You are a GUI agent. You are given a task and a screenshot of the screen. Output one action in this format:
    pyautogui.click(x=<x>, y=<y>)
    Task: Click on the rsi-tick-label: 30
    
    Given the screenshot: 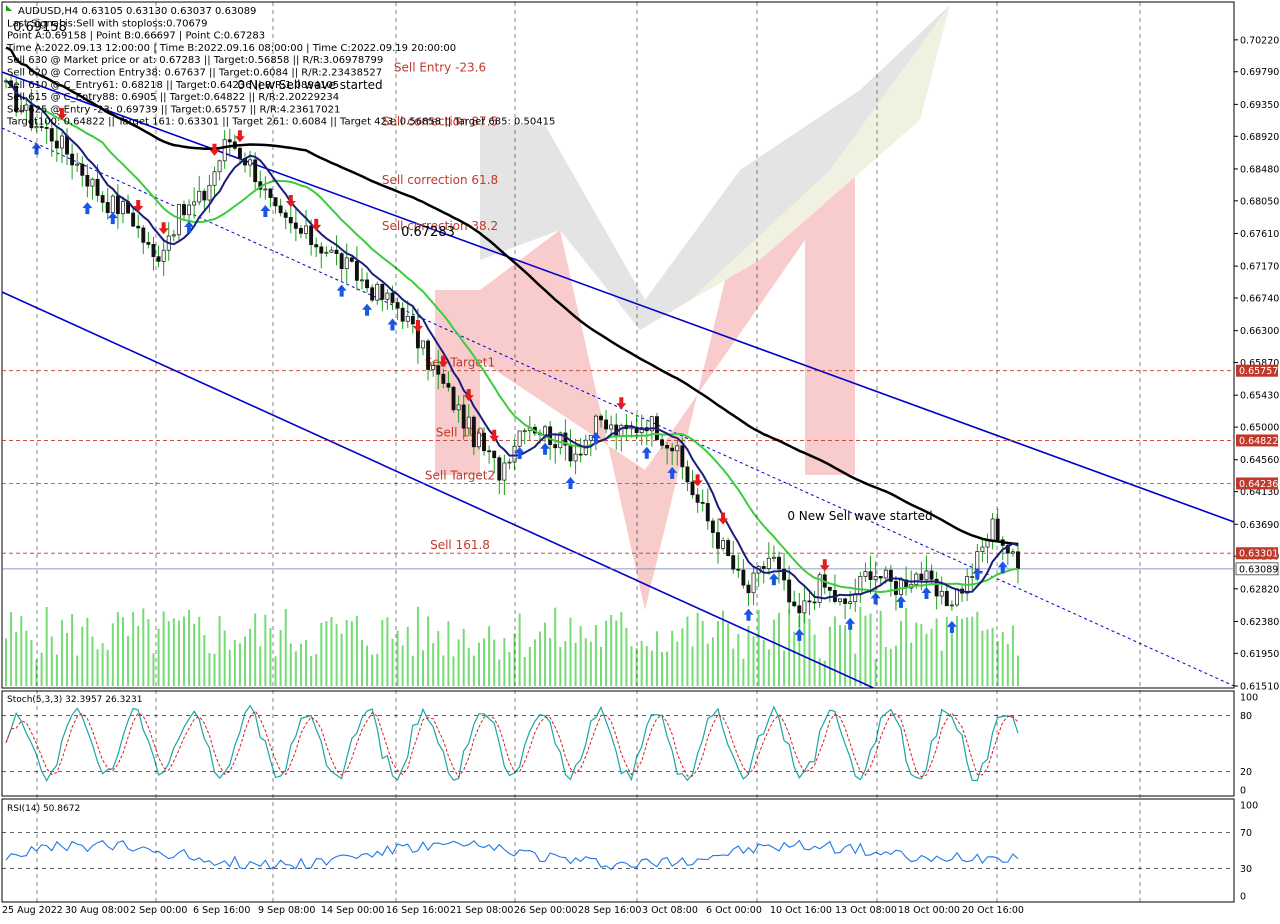 What is the action you would take?
    pyautogui.click(x=1246, y=869)
    